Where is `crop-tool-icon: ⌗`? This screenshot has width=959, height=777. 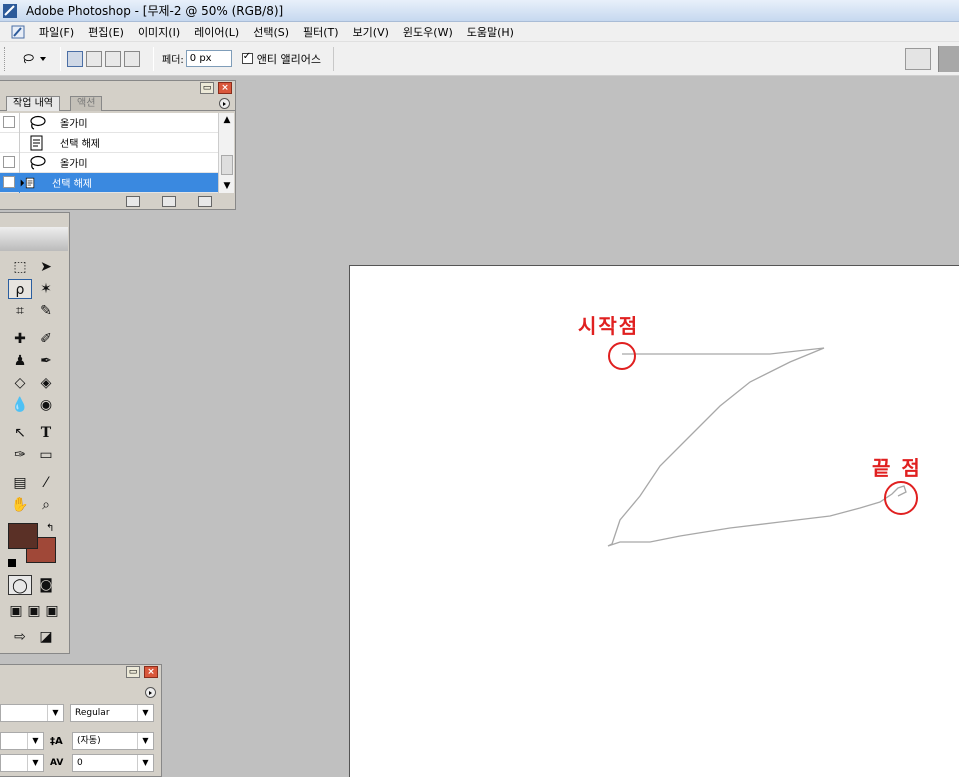
crop-tool-icon: ⌗ is located at coordinates (20, 311).